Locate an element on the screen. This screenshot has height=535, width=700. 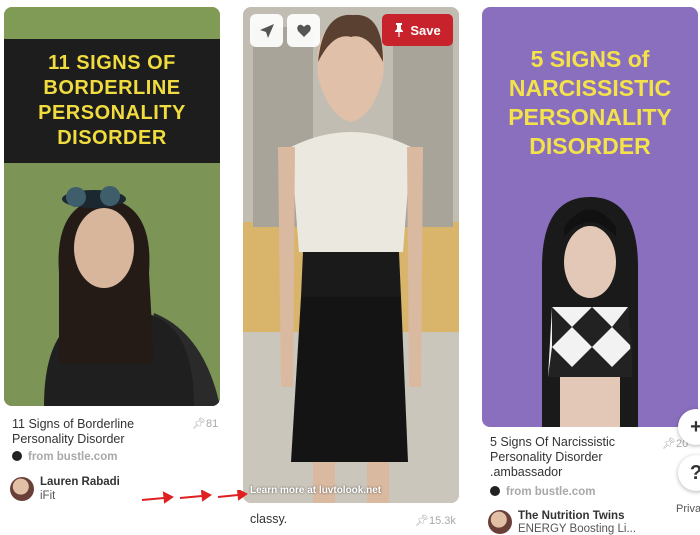
like-button is located at coordinates (303, 30).